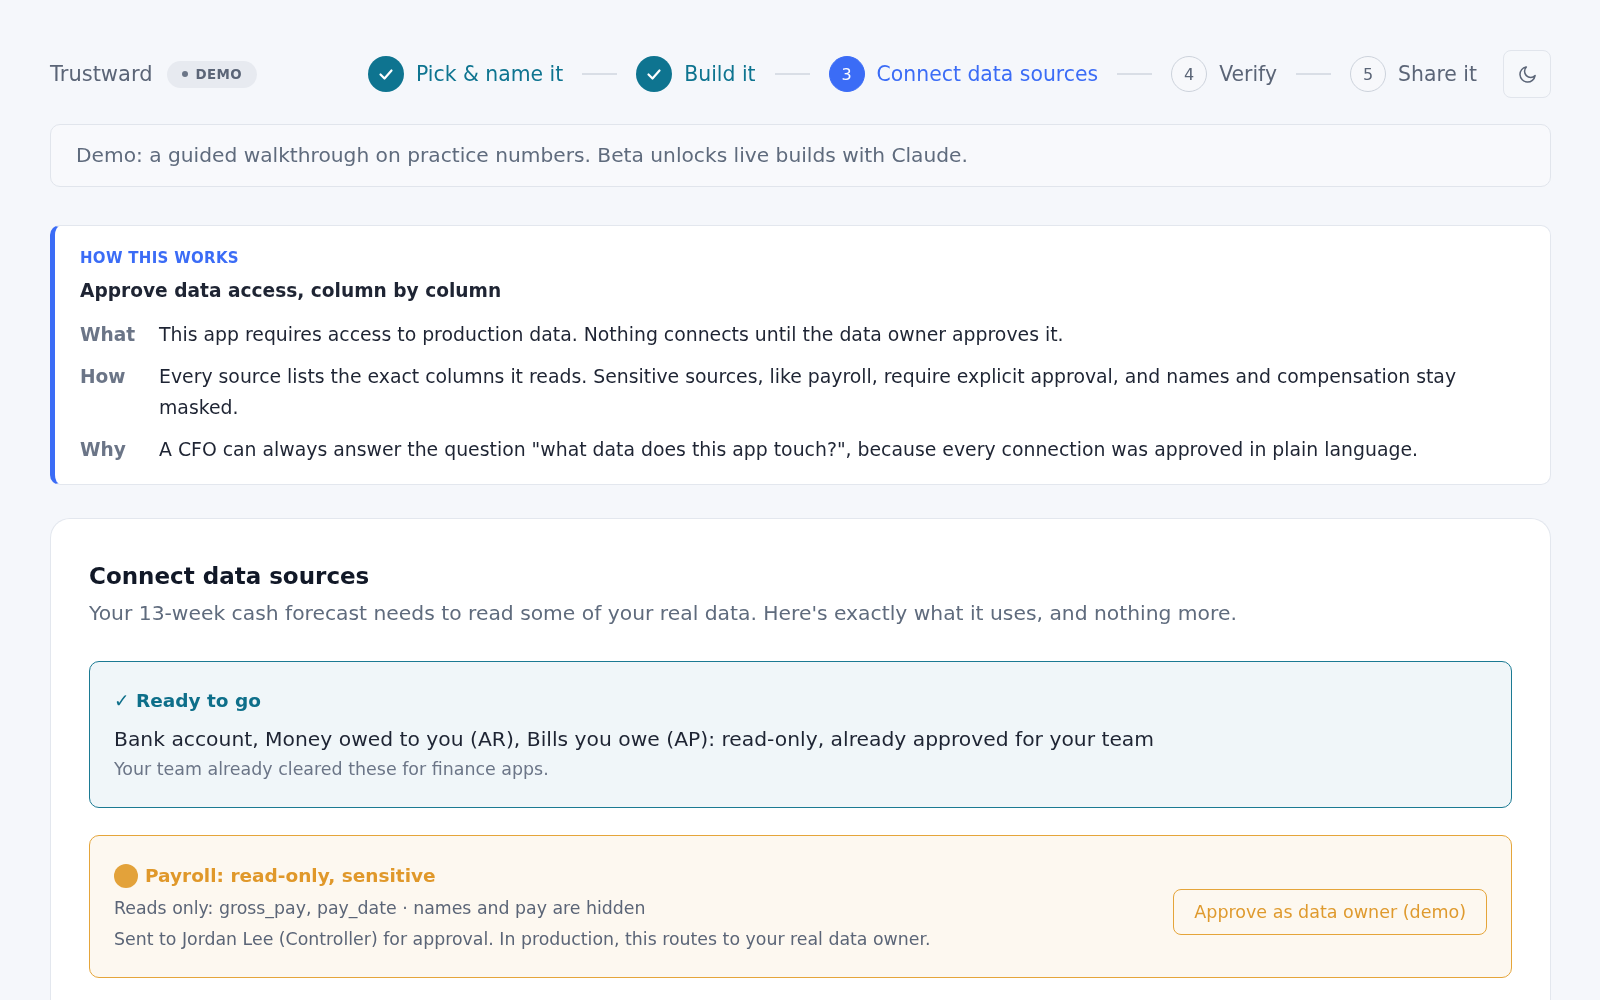  What do you see at coordinates (1437, 74) in the screenshot?
I see `step-label: Share it` at bounding box center [1437, 74].